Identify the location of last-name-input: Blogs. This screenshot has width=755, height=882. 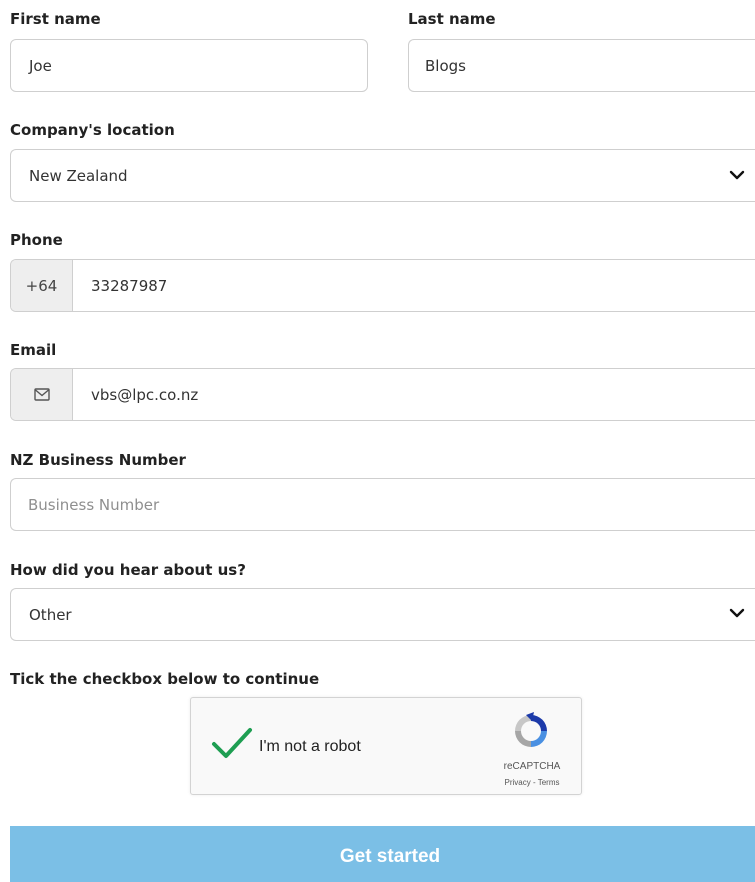
(581, 65).